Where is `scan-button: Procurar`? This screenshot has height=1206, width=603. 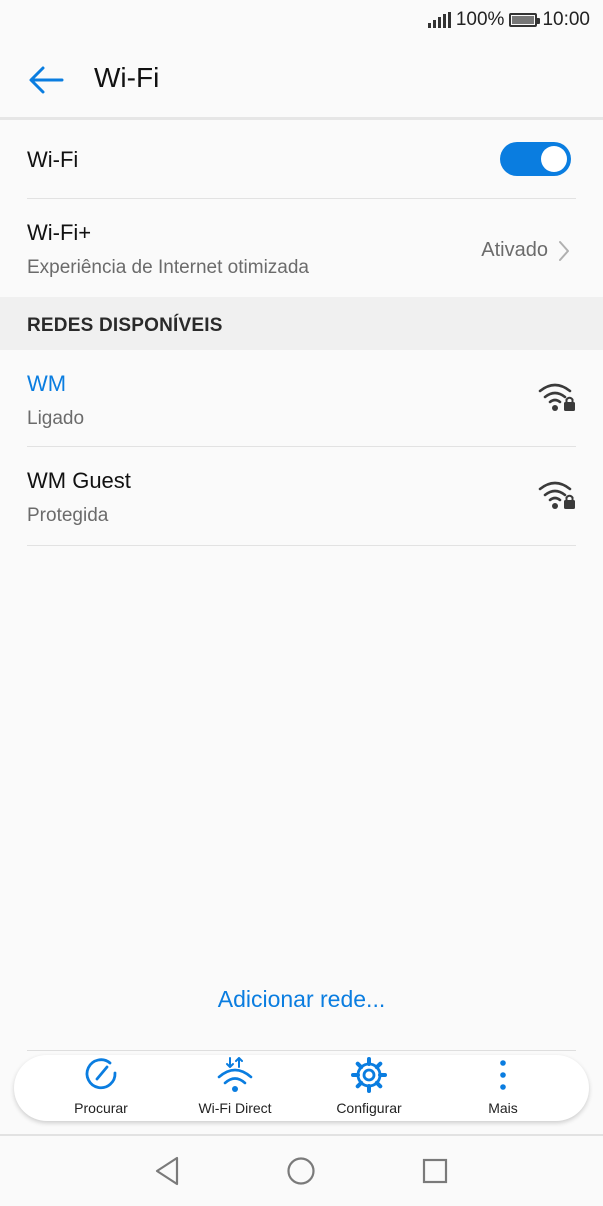 scan-button: Procurar is located at coordinates (101, 1088).